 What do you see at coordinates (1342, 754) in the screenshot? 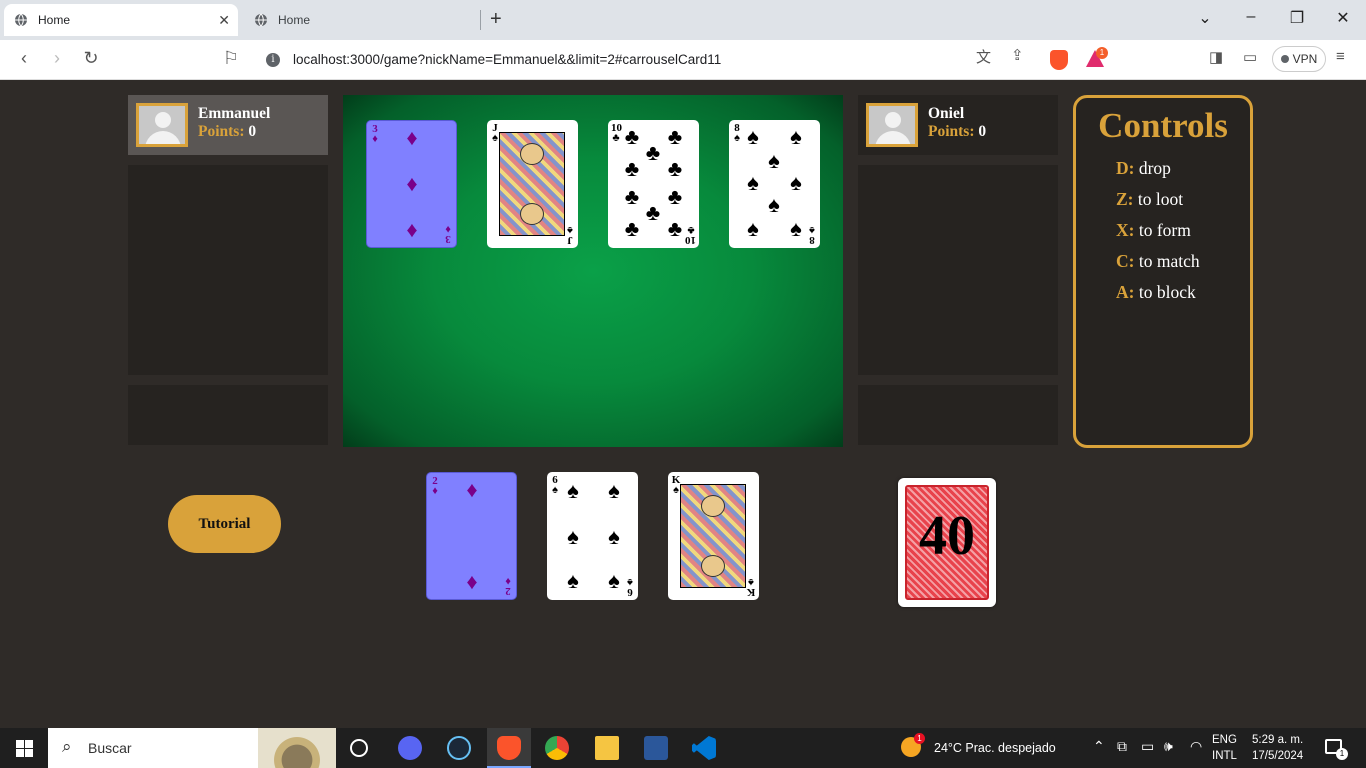
I see `notification-count: 1` at bounding box center [1342, 754].